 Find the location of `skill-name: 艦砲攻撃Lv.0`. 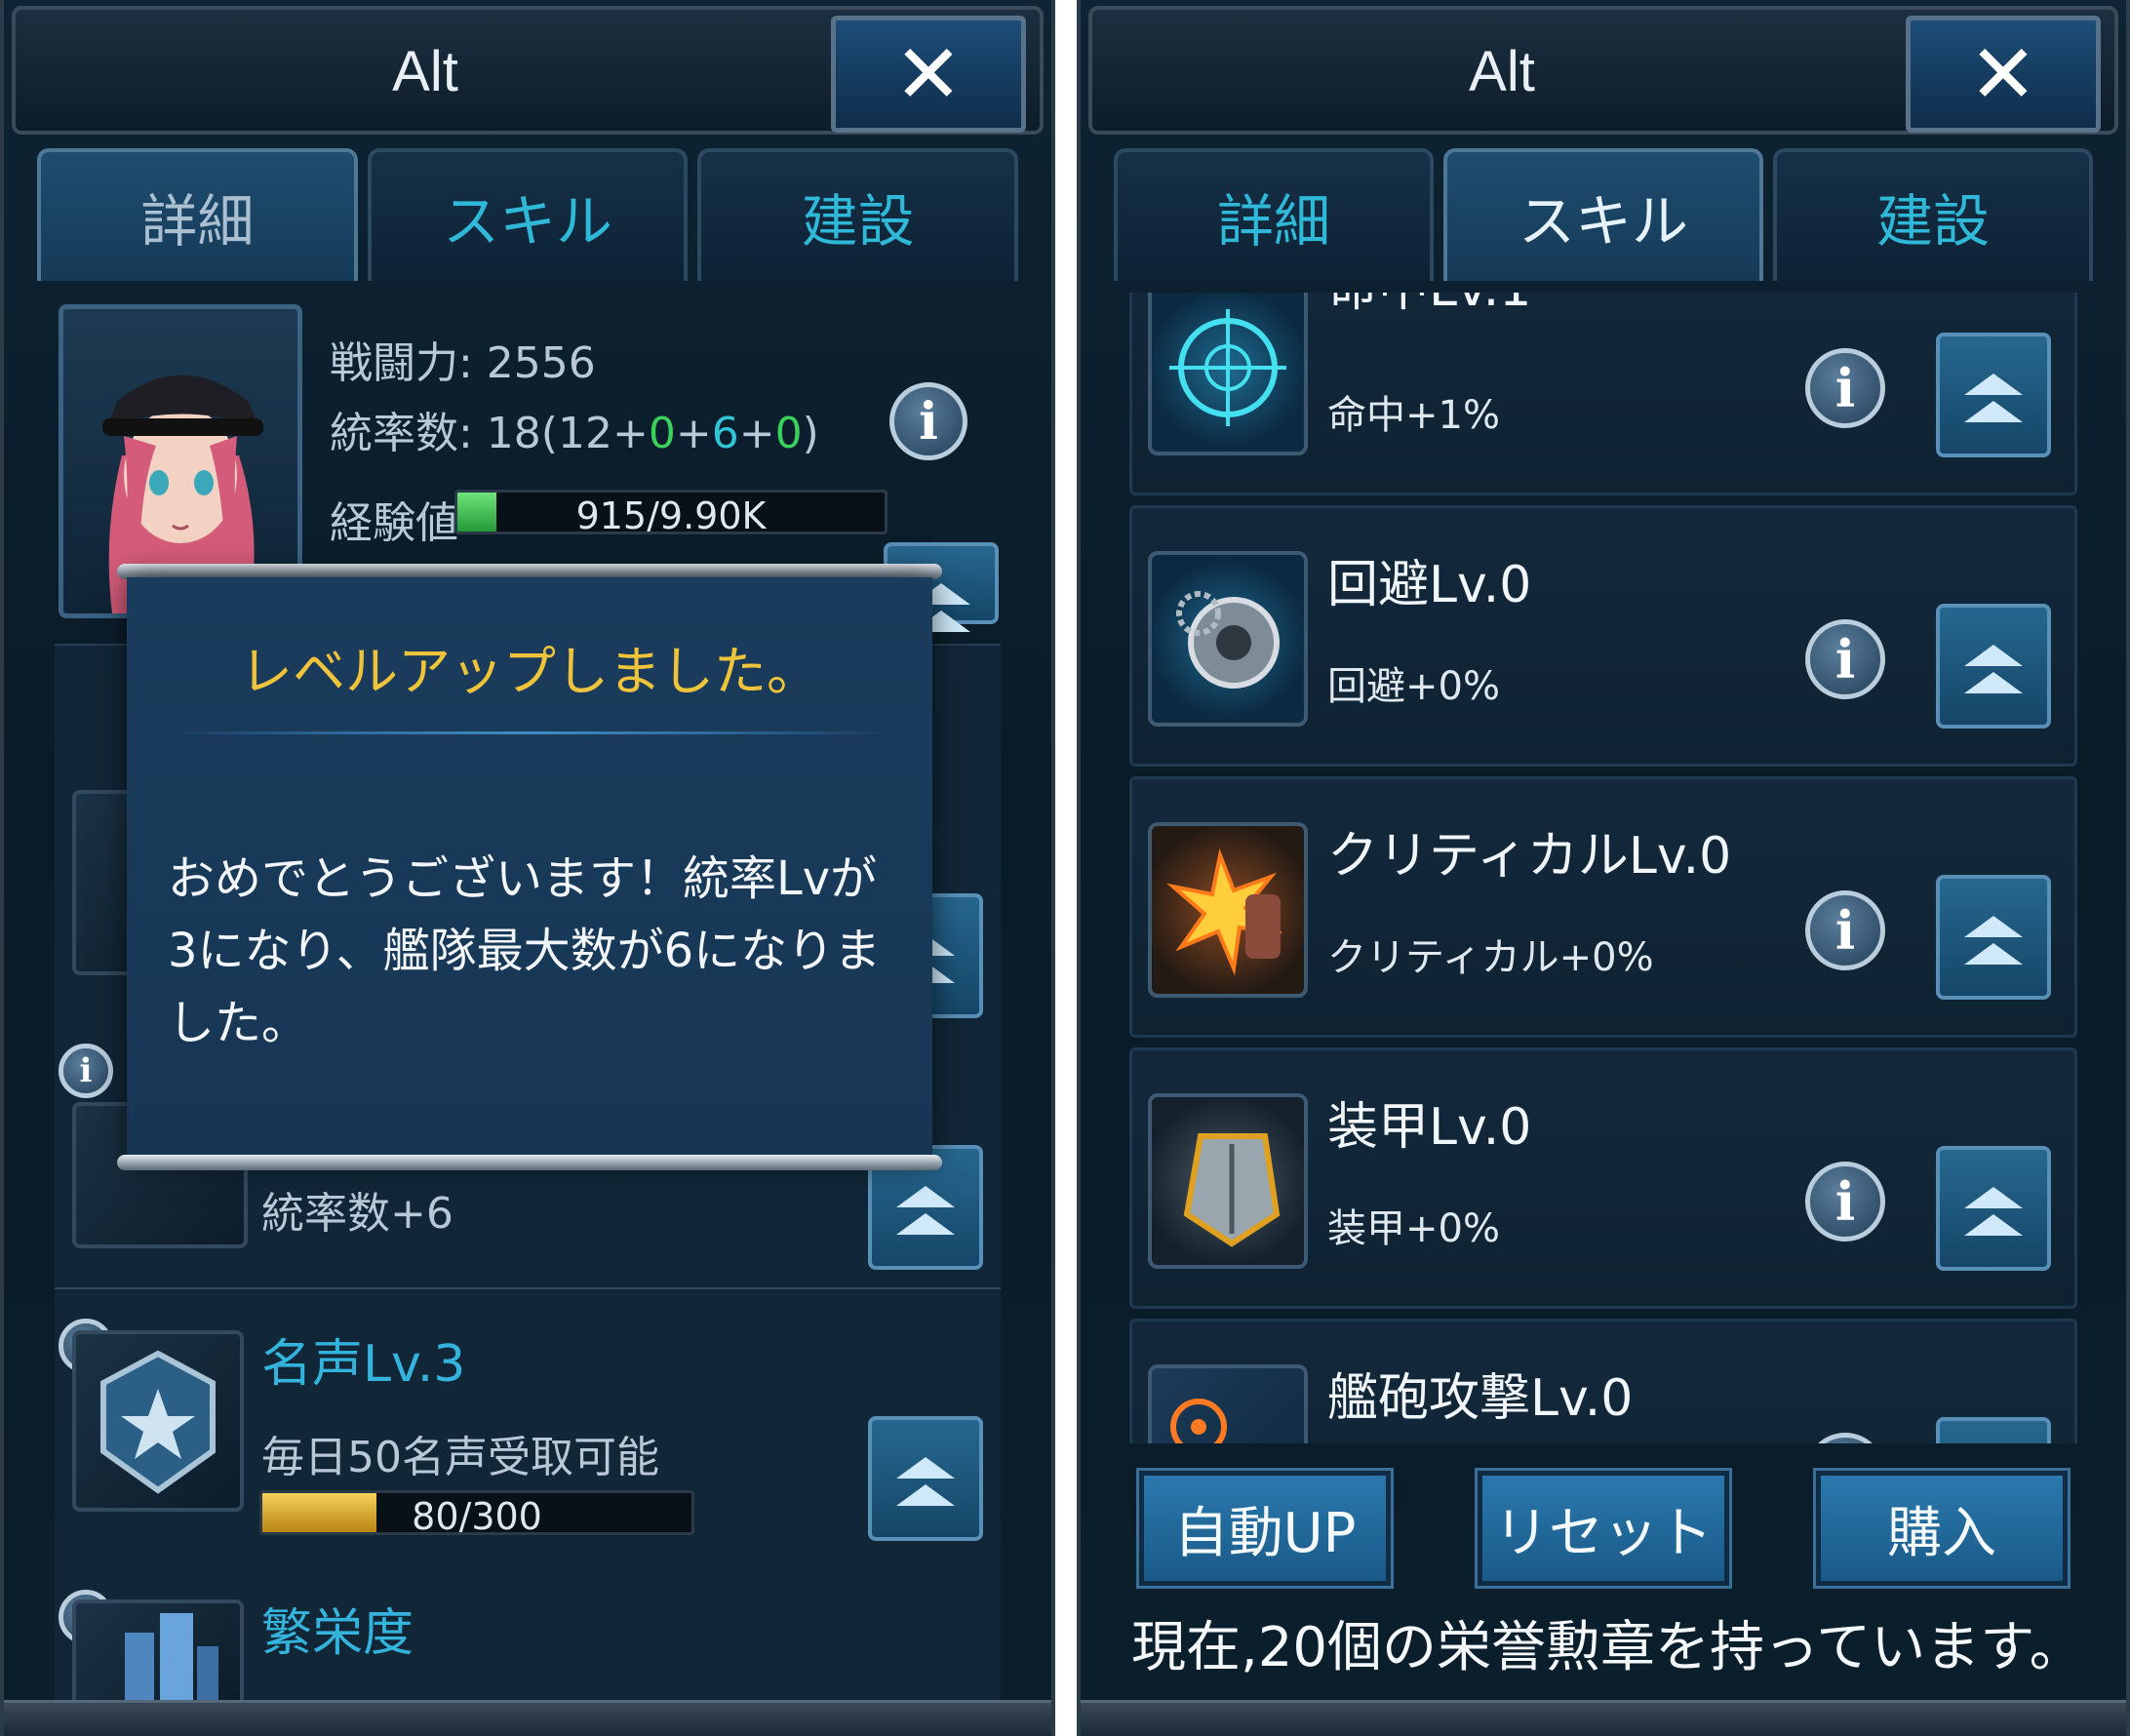

skill-name: 艦砲攻撃Lv.0 is located at coordinates (1480, 1398).